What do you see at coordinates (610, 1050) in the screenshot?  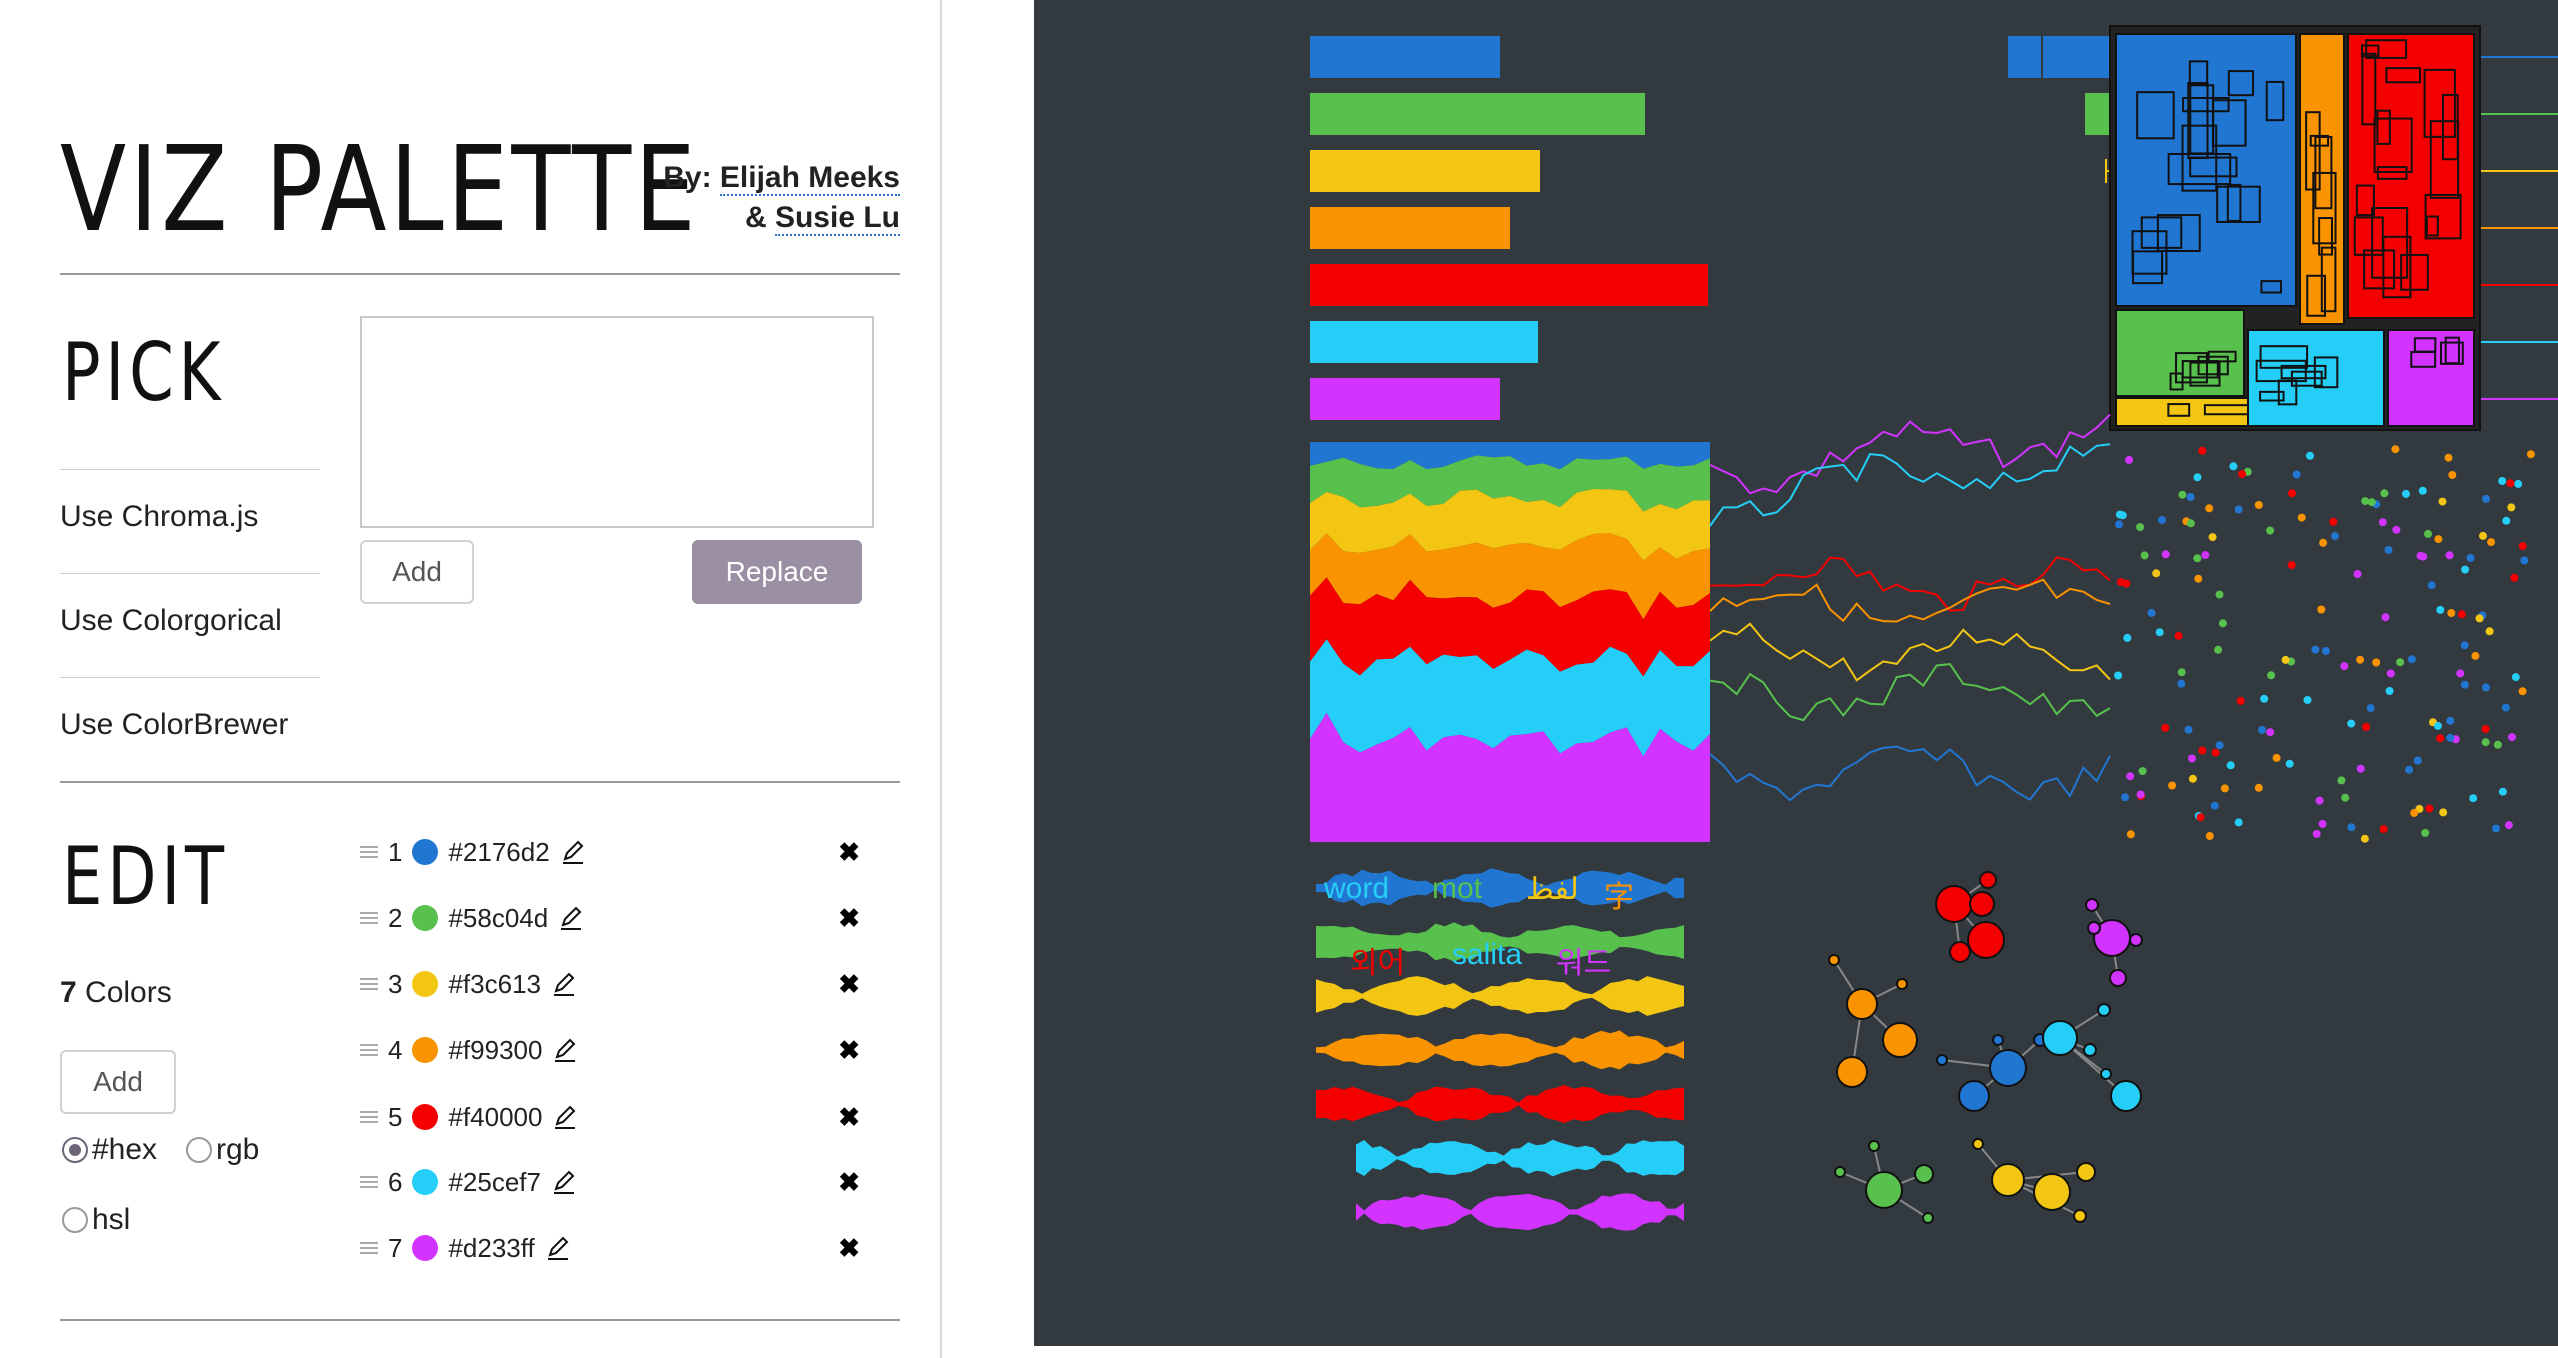 I see `color-row: 4 #f99300 ✖` at bounding box center [610, 1050].